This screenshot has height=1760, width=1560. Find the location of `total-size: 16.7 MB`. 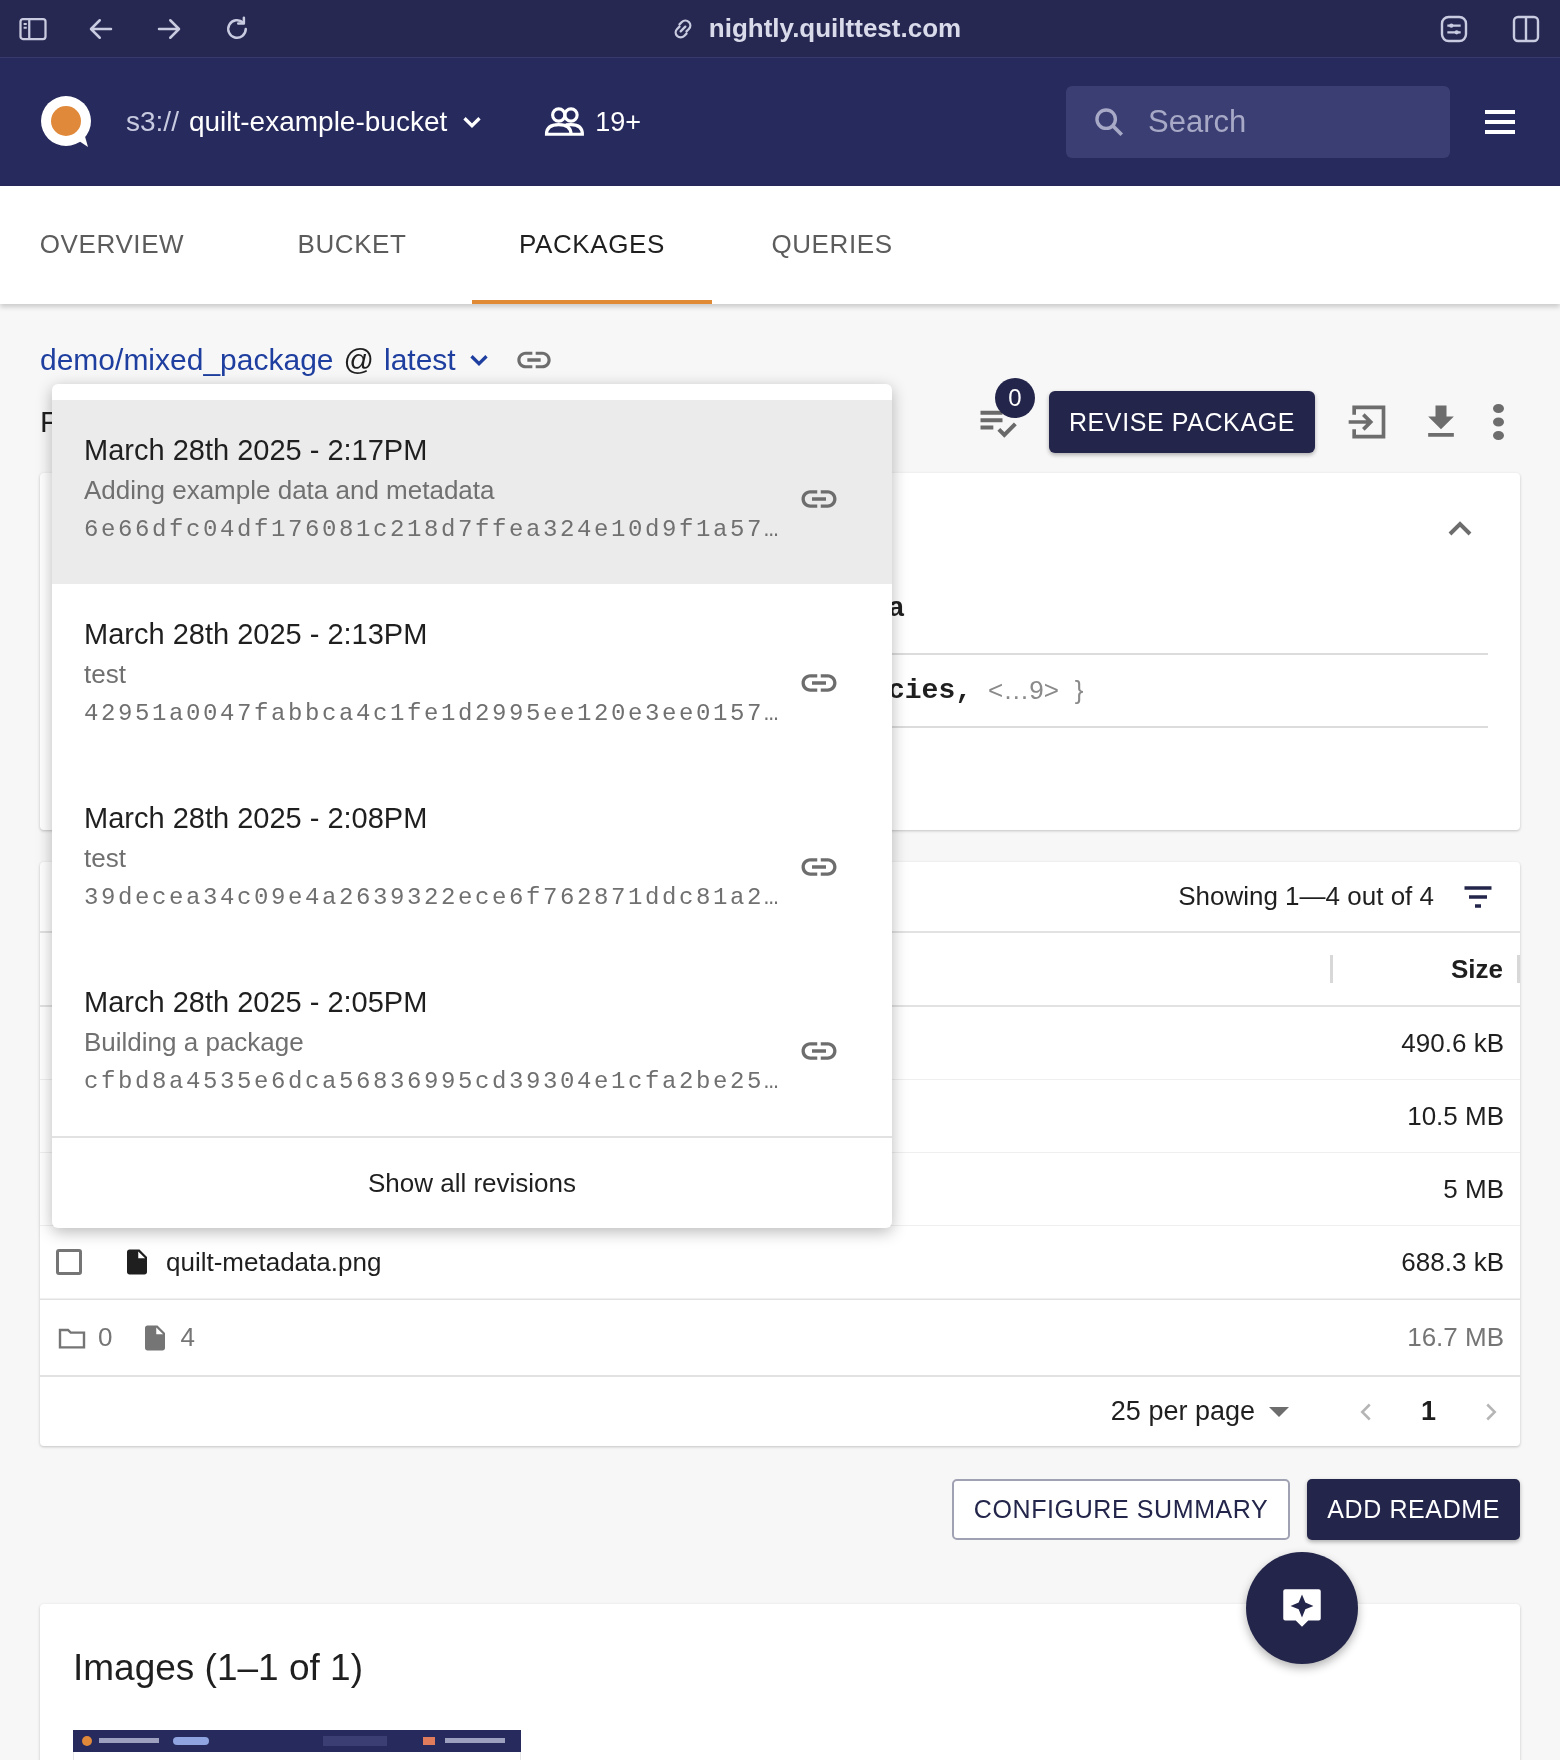

total-size: 16.7 MB is located at coordinates (1455, 1337).